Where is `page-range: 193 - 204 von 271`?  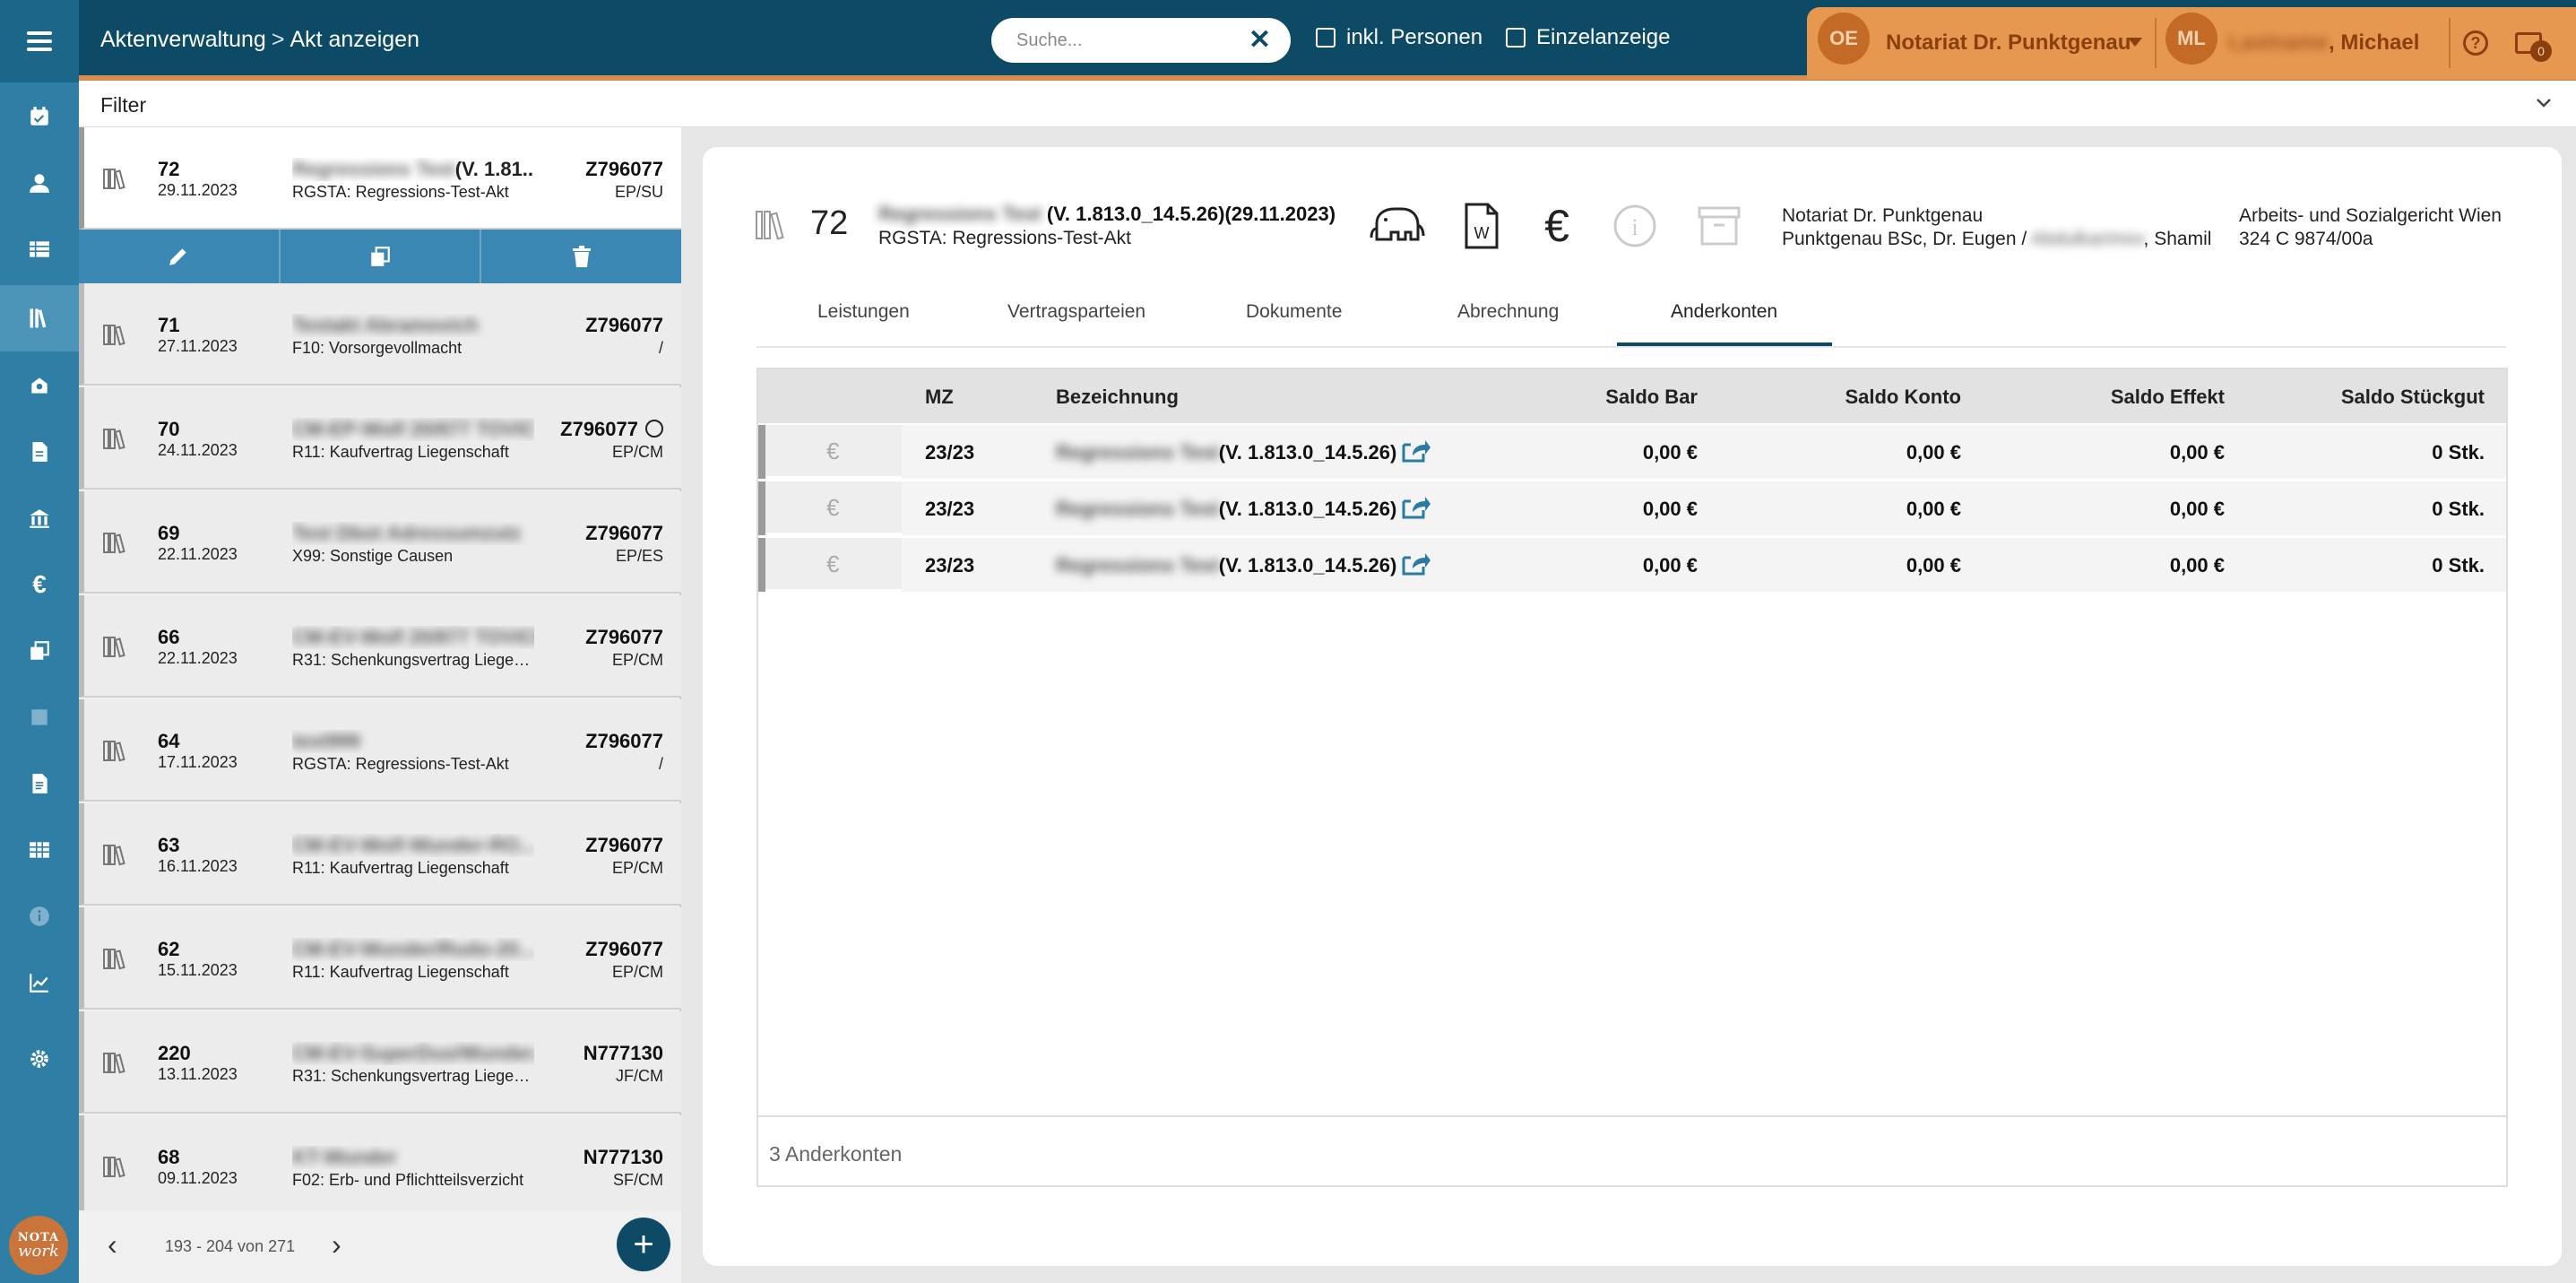 page-range: 193 - 204 von 271 is located at coordinates (230, 1246).